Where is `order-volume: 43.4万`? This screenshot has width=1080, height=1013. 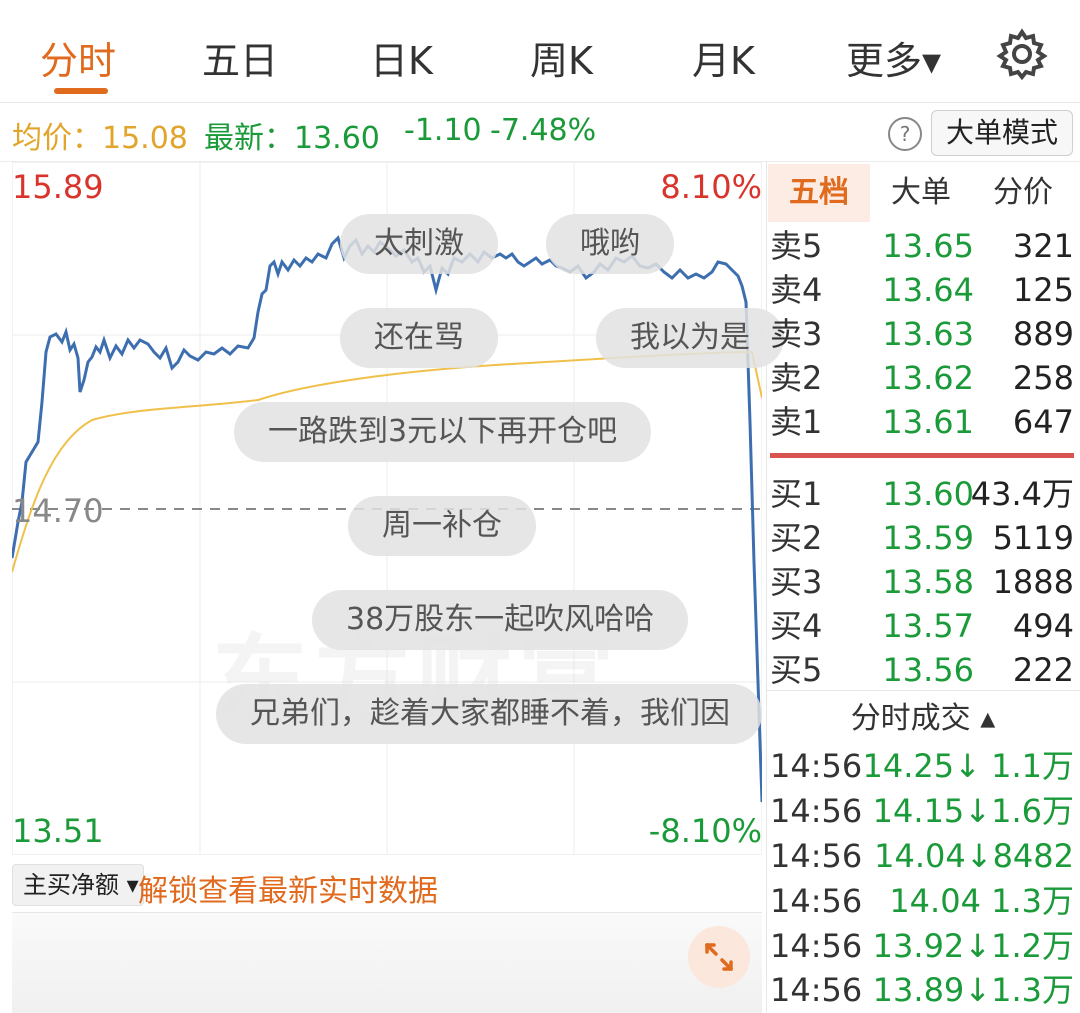 order-volume: 43.4万 is located at coordinates (1022, 494).